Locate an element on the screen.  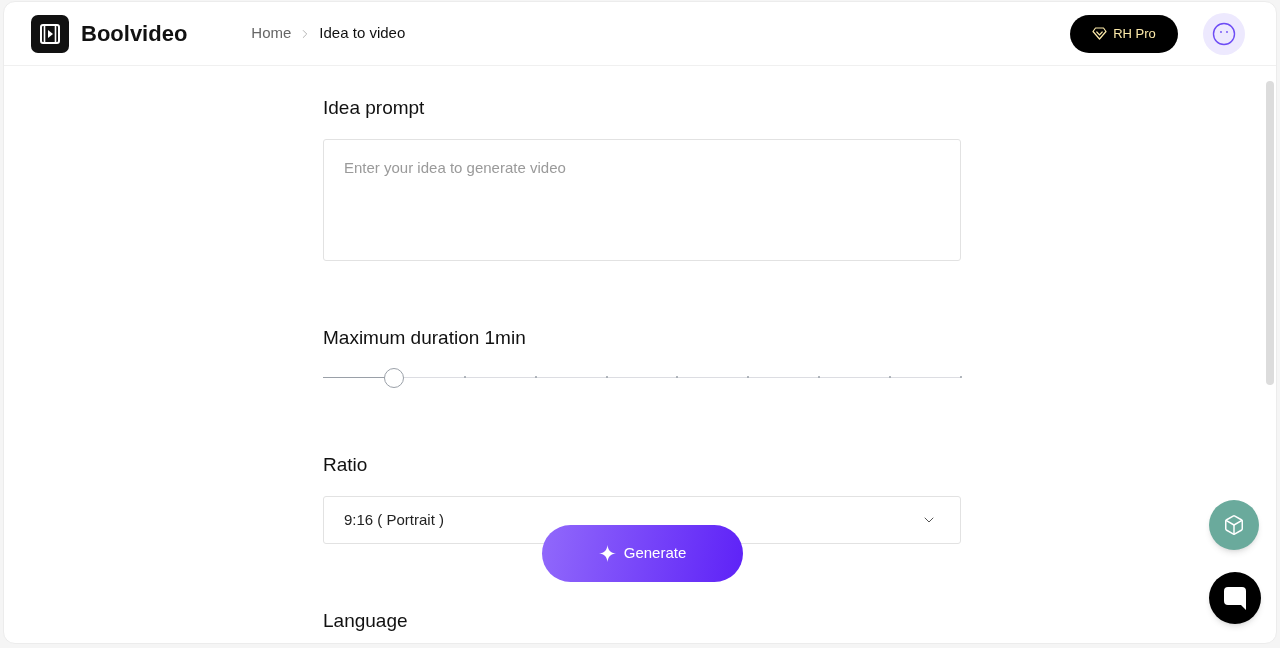
field-label: Language is located at coordinates (366, 621).